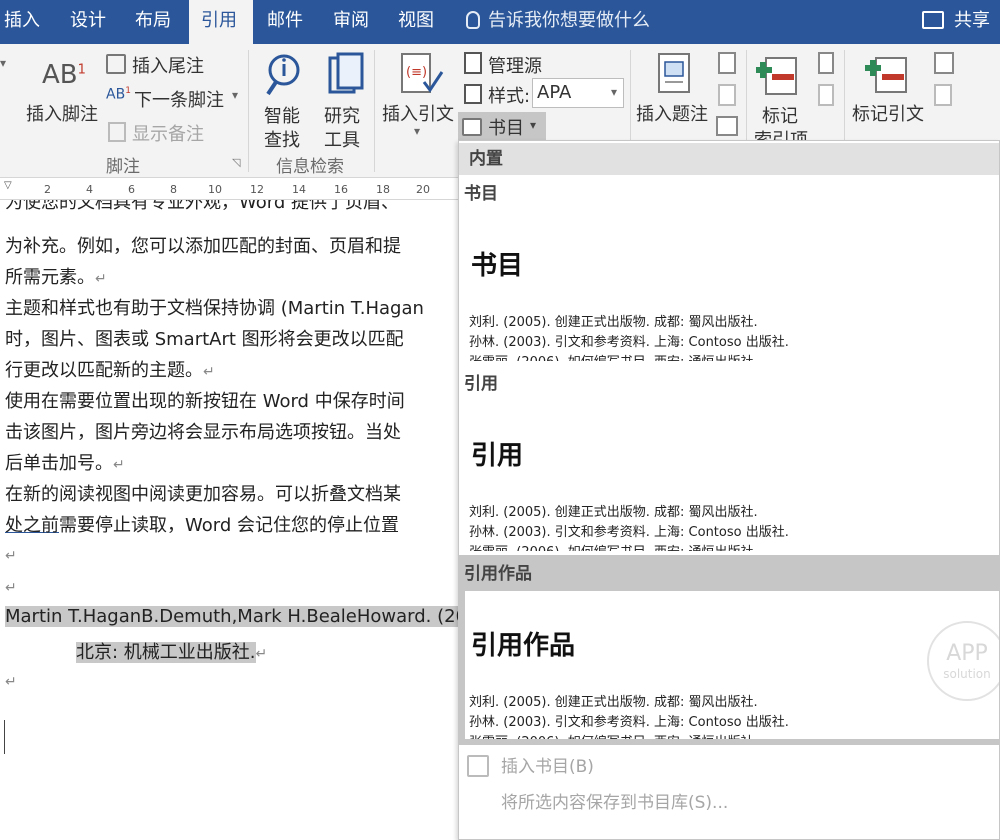 The height and width of the screenshot is (840, 1000). I want to click on preview-heading: 书目, so click(497, 266).